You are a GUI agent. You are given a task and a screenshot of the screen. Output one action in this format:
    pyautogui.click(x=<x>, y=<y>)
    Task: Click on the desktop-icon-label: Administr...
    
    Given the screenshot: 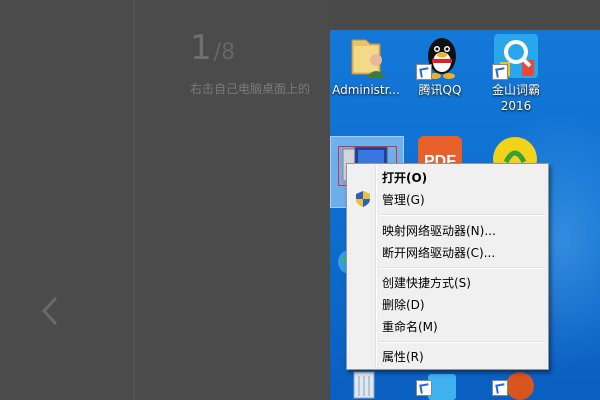 What is the action you would take?
    pyautogui.click(x=366, y=90)
    